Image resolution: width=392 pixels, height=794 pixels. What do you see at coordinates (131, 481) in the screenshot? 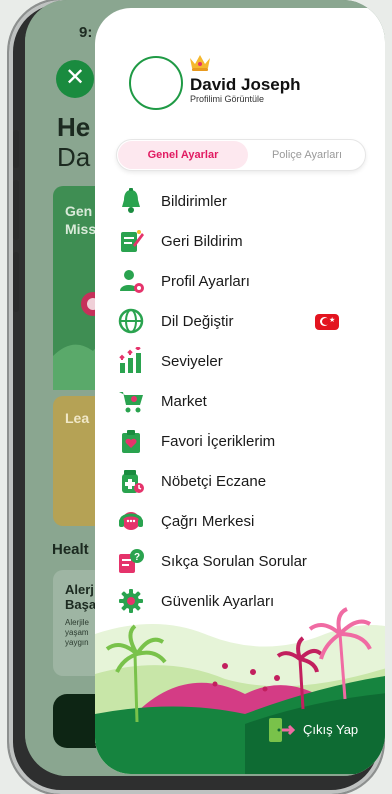
I see `pharmacy-icon` at bounding box center [131, 481].